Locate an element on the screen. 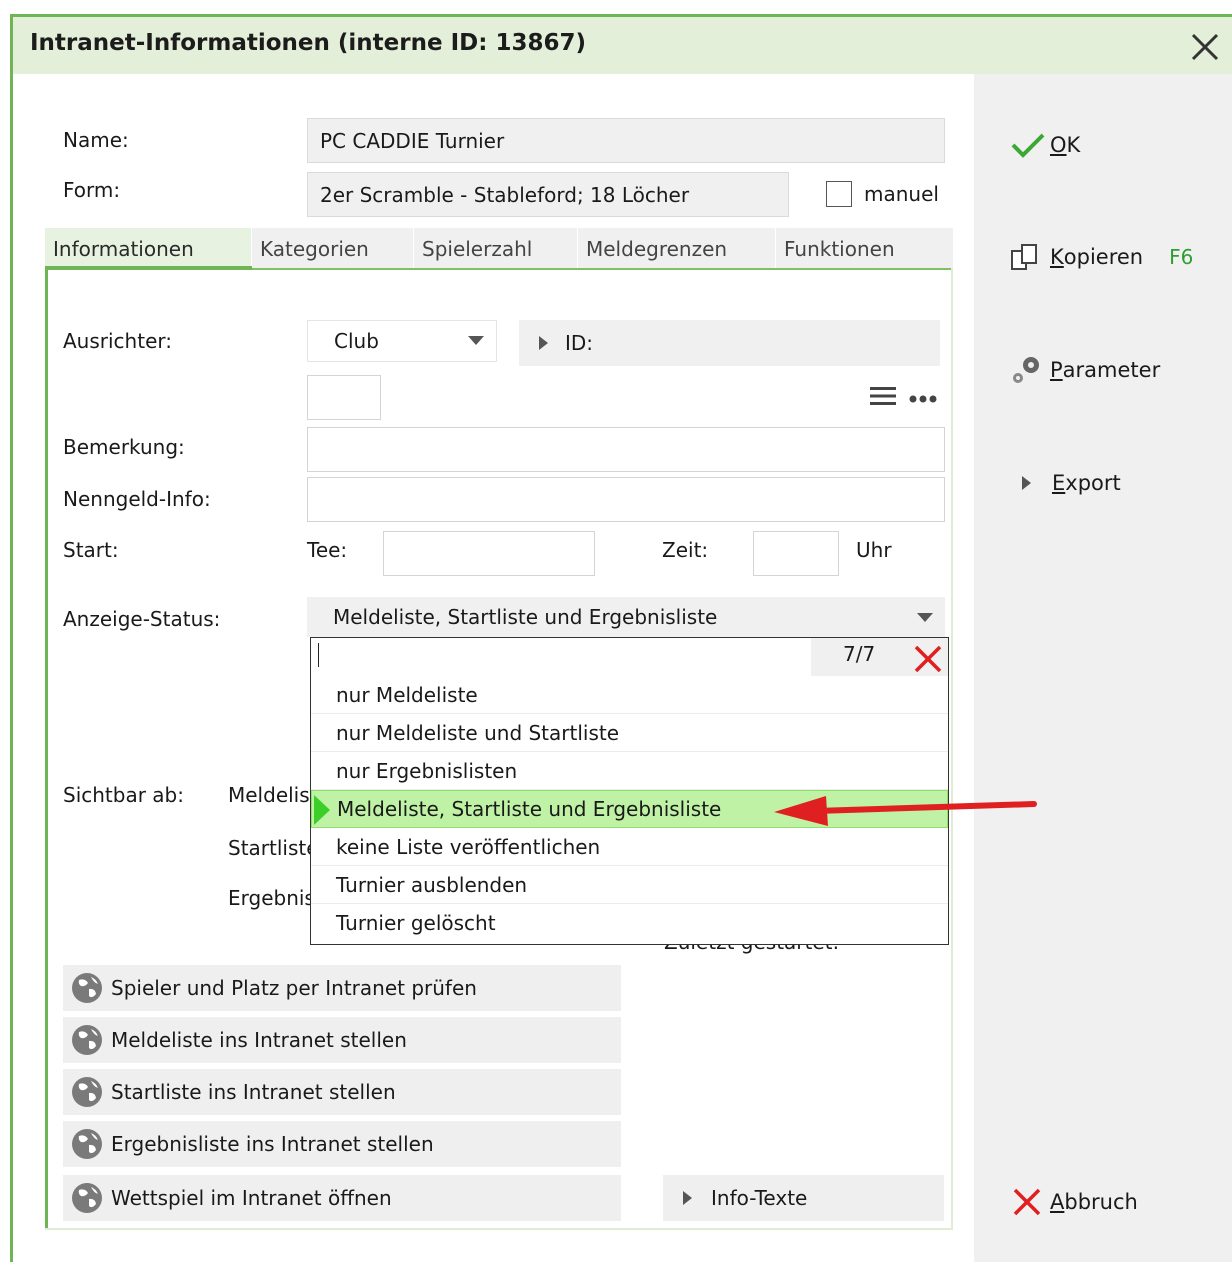 The image size is (1232, 1262). ok-mnemonic: O is located at coordinates (1058, 145).